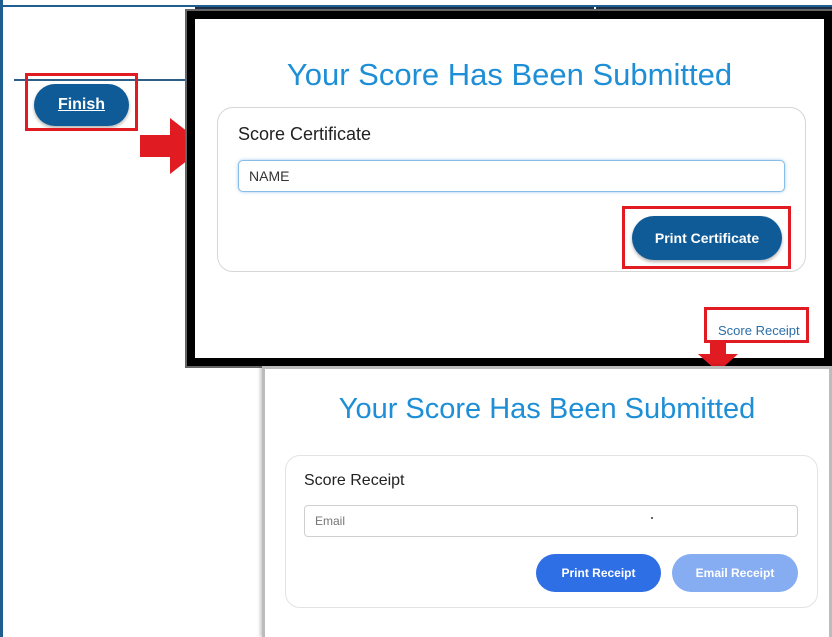 This screenshot has height=637, width=832. I want to click on email-input, so click(551, 521).